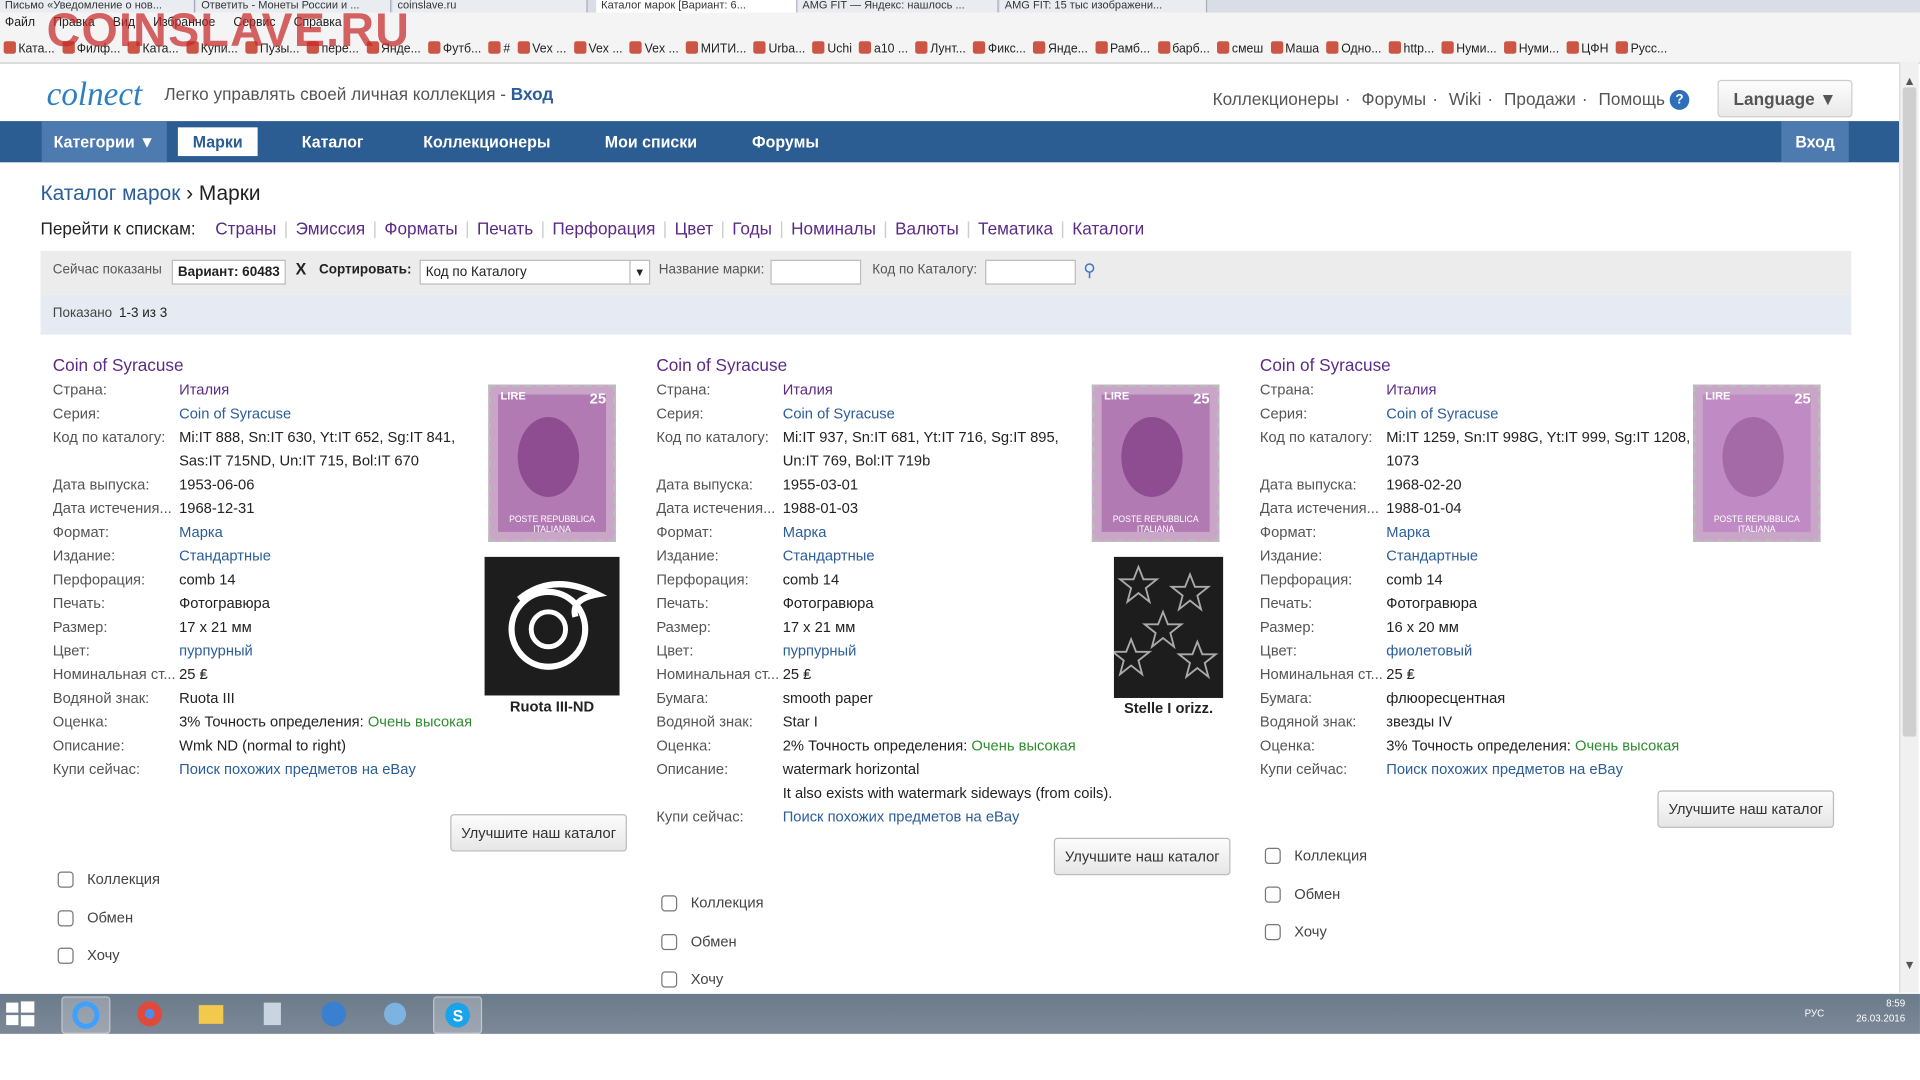 The width and height of the screenshot is (1920, 1080). I want to click on favorite-link: Маша, so click(1294, 48).